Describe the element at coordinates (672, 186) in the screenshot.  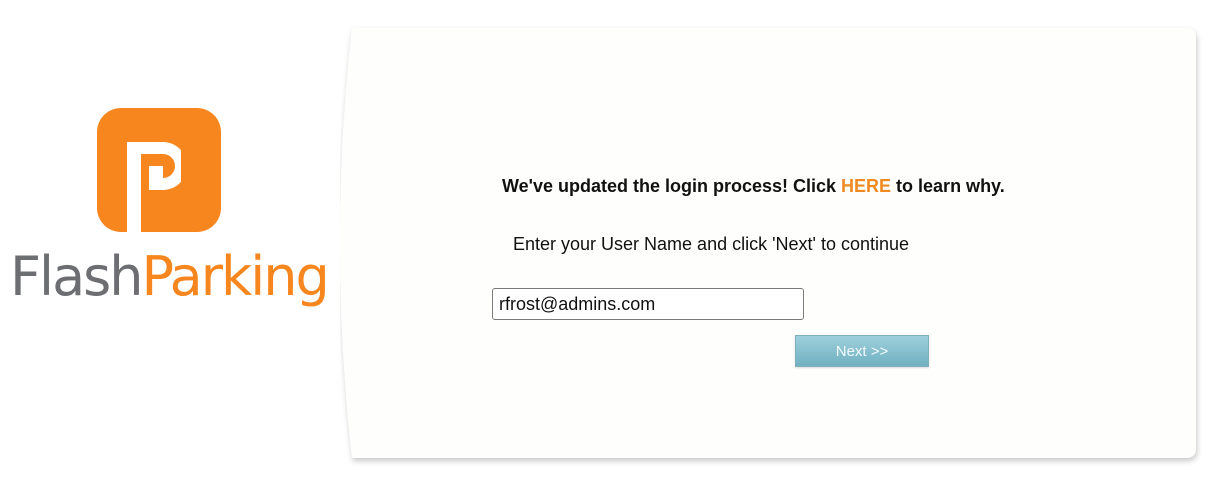
I see `notice-text-prefix: We've updated the login process! Click` at that location.